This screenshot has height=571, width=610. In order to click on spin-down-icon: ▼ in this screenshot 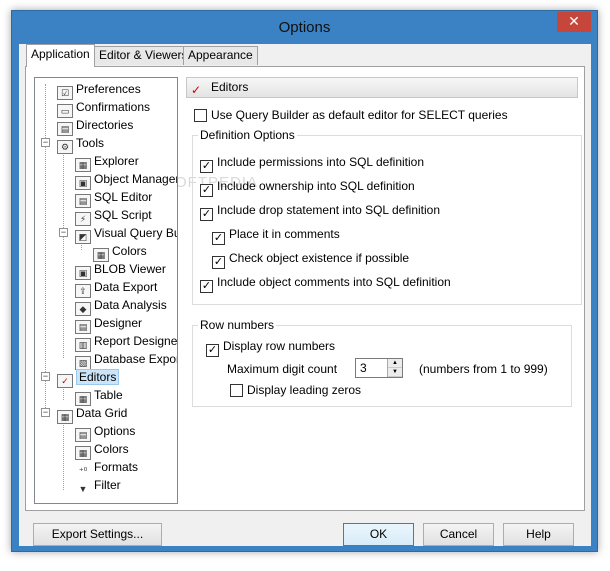, I will do `click(395, 372)`.